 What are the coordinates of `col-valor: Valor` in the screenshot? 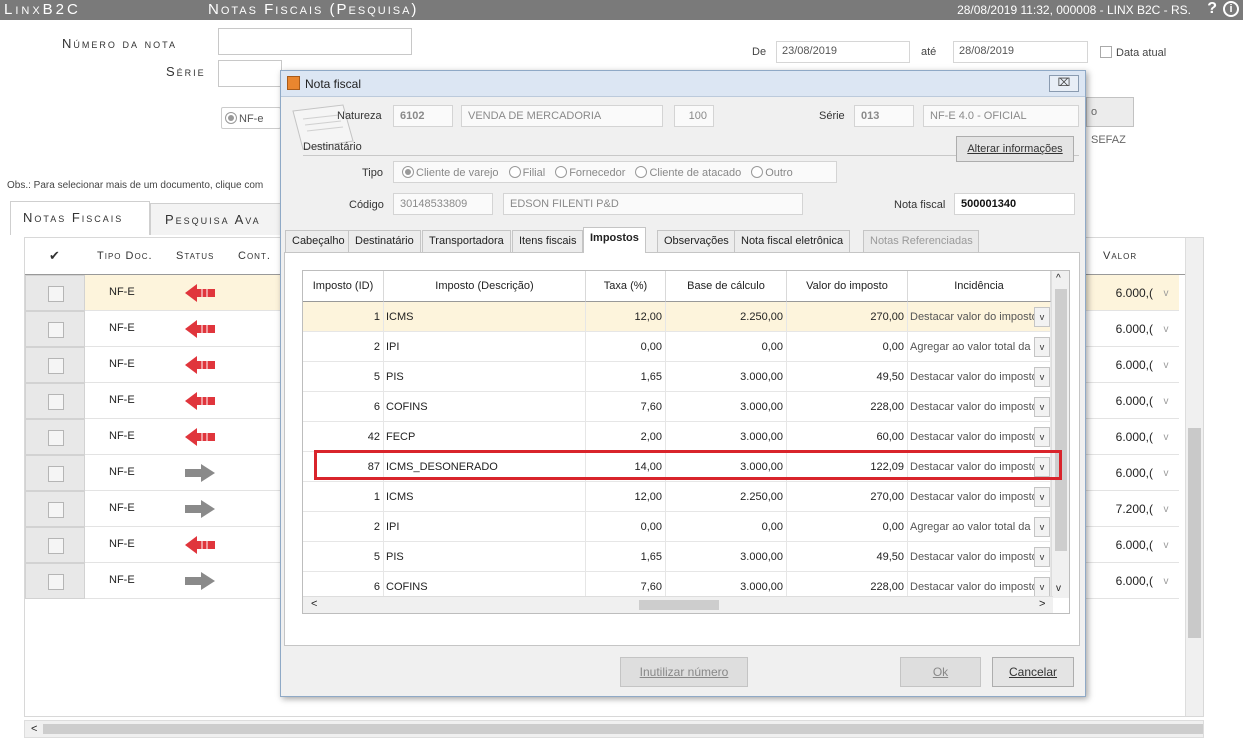 It's located at (1120, 256).